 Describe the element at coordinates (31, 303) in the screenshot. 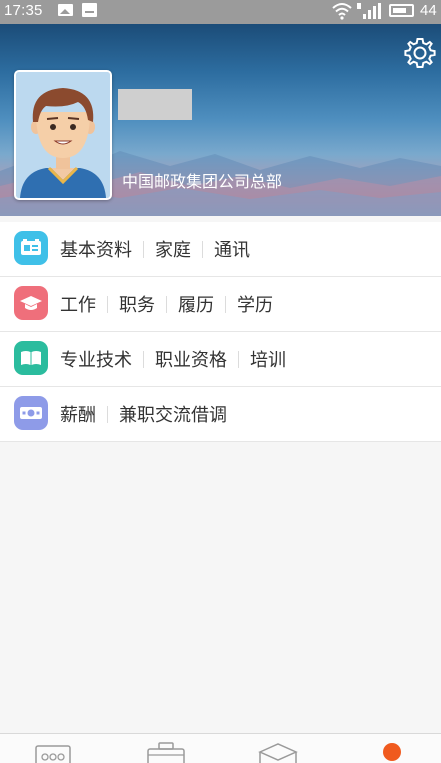

I see `graduation-cap-icon` at that location.